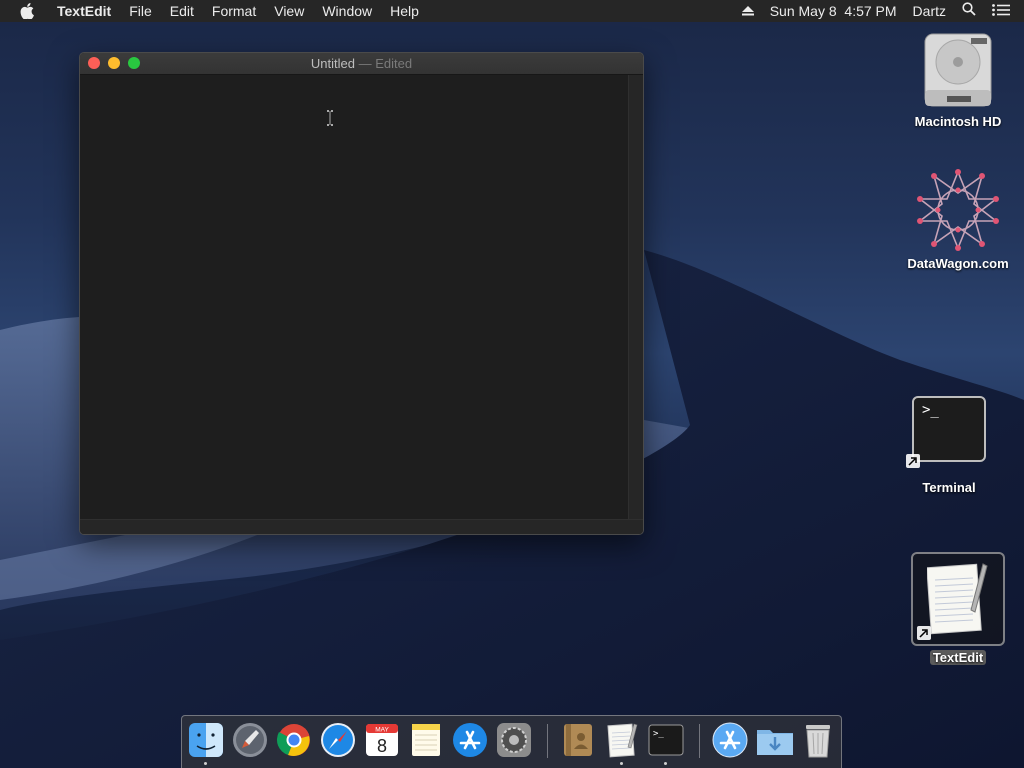 The width and height of the screenshot is (1024, 768). I want to click on menu-edit: Edit, so click(182, 11).